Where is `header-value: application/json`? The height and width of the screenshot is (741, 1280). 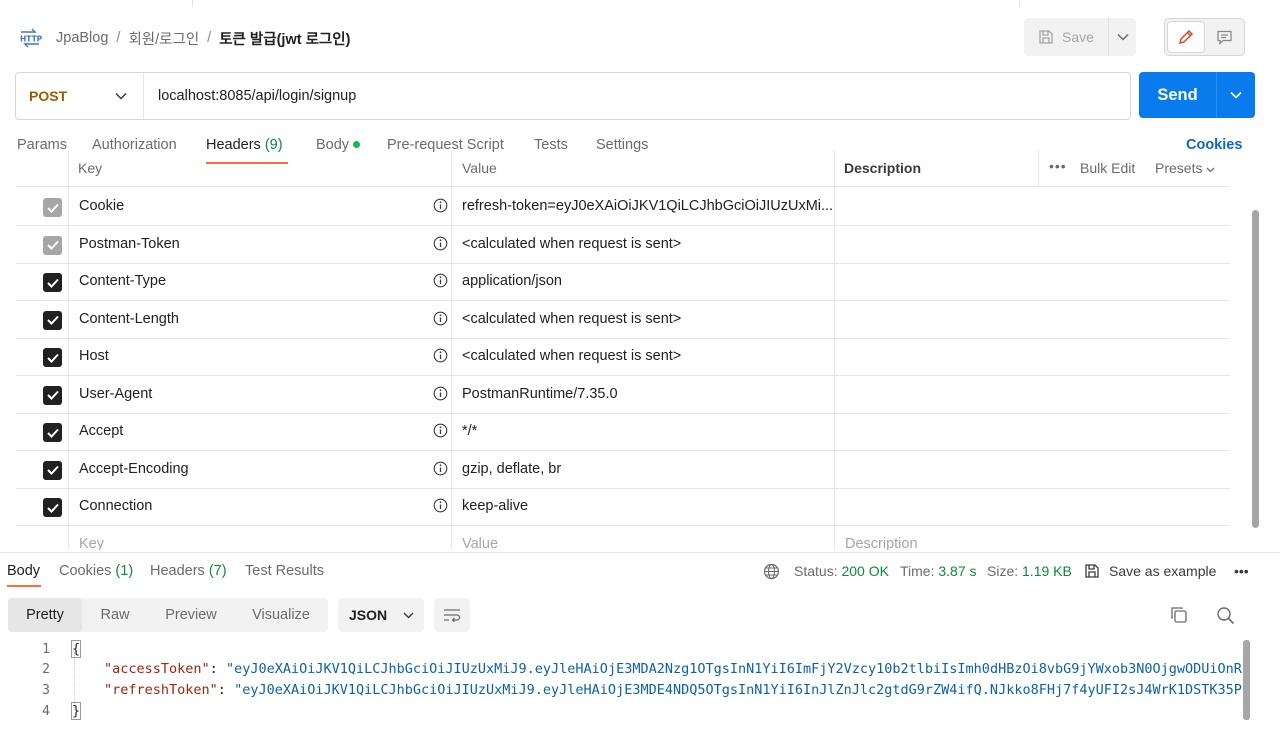 header-value: application/json is located at coordinates (648, 281).